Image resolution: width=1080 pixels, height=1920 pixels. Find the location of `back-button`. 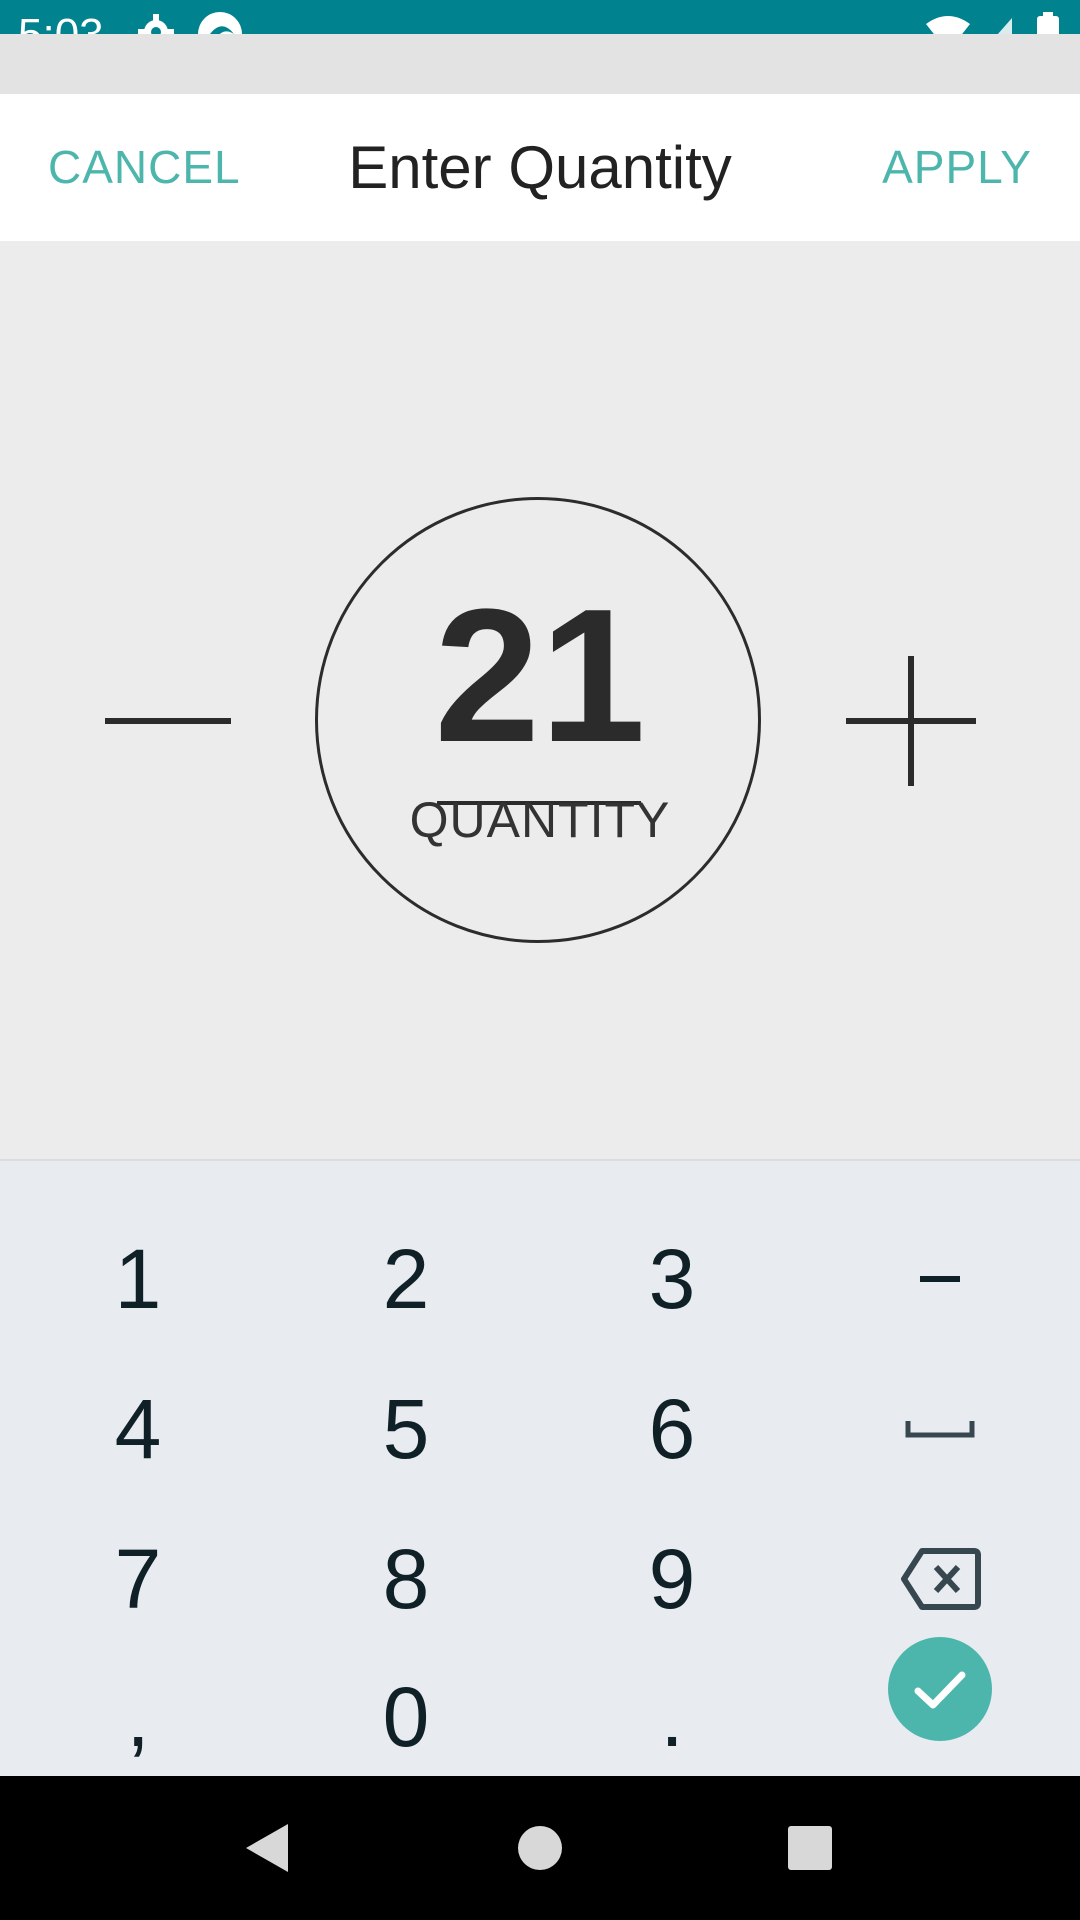

back-button is located at coordinates (268, 1848).